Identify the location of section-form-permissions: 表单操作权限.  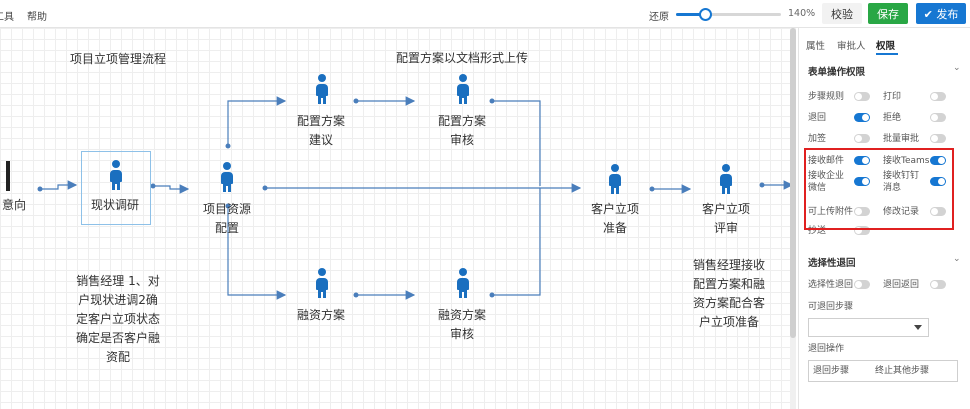
(837, 72).